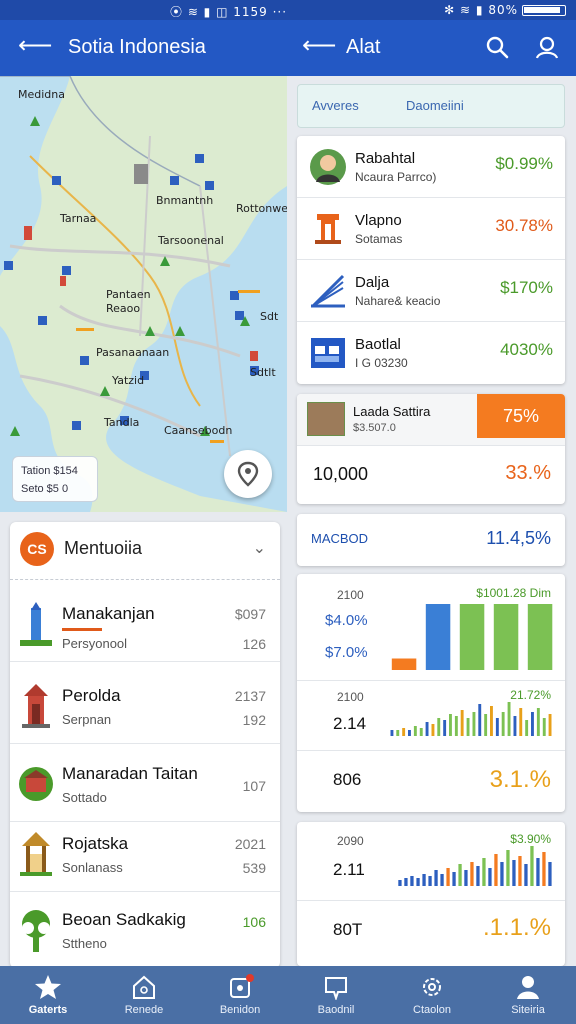 The width and height of the screenshot is (576, 1024). What do you see at coordinates (55, 479) in the screenshot?
I see `map-info-box: Tation $154 Seto $5 0` at bounding box center [55, 479].